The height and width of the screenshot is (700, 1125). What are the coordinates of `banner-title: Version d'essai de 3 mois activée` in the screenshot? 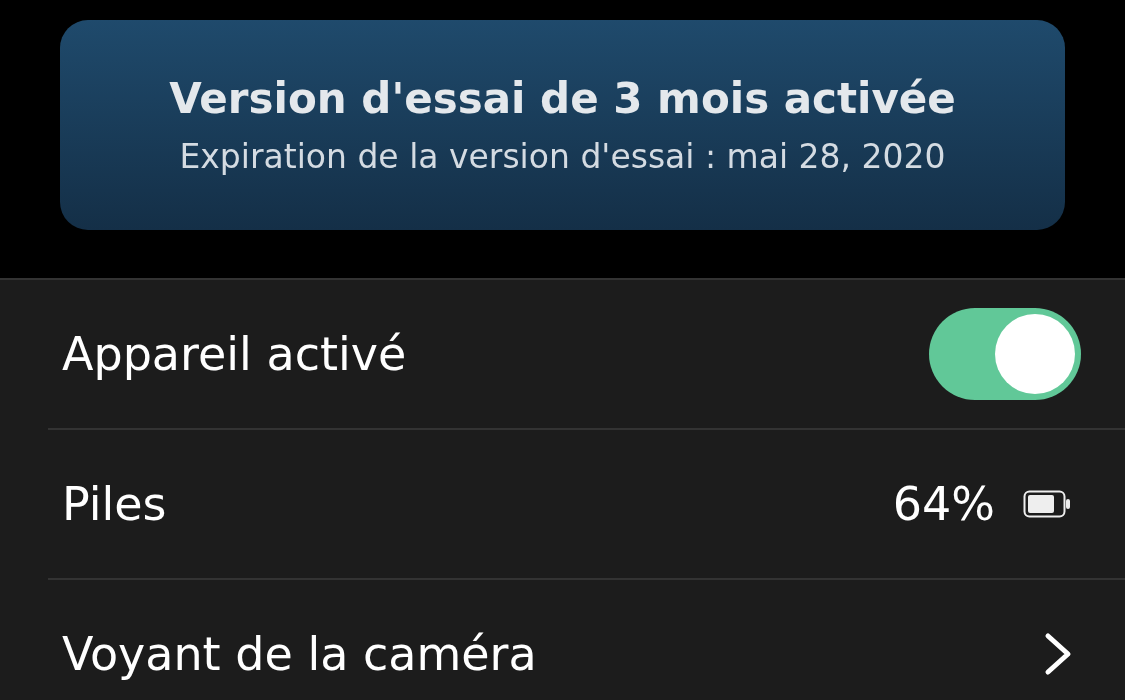 It's located at (562, 98).